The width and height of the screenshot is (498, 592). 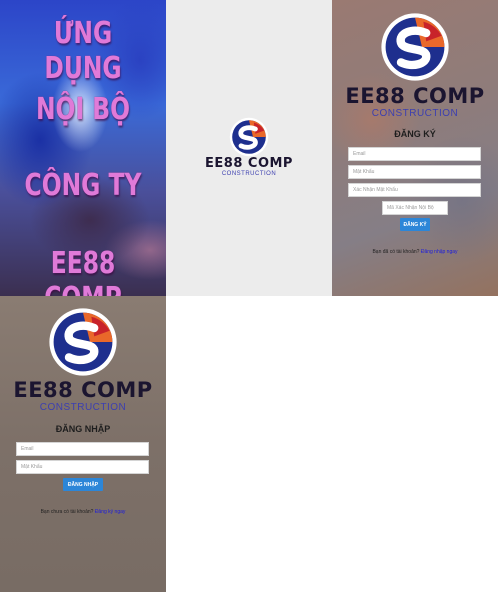 I want to click on login-button: ĐĂNG NHẬP, so click(x=83, y=484).